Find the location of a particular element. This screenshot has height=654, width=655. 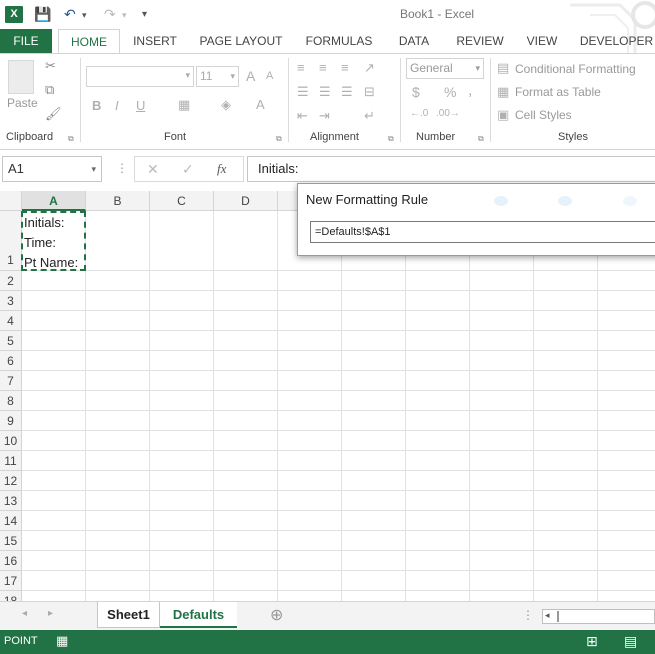

cell-h10 is located at coordinates (502, 441).